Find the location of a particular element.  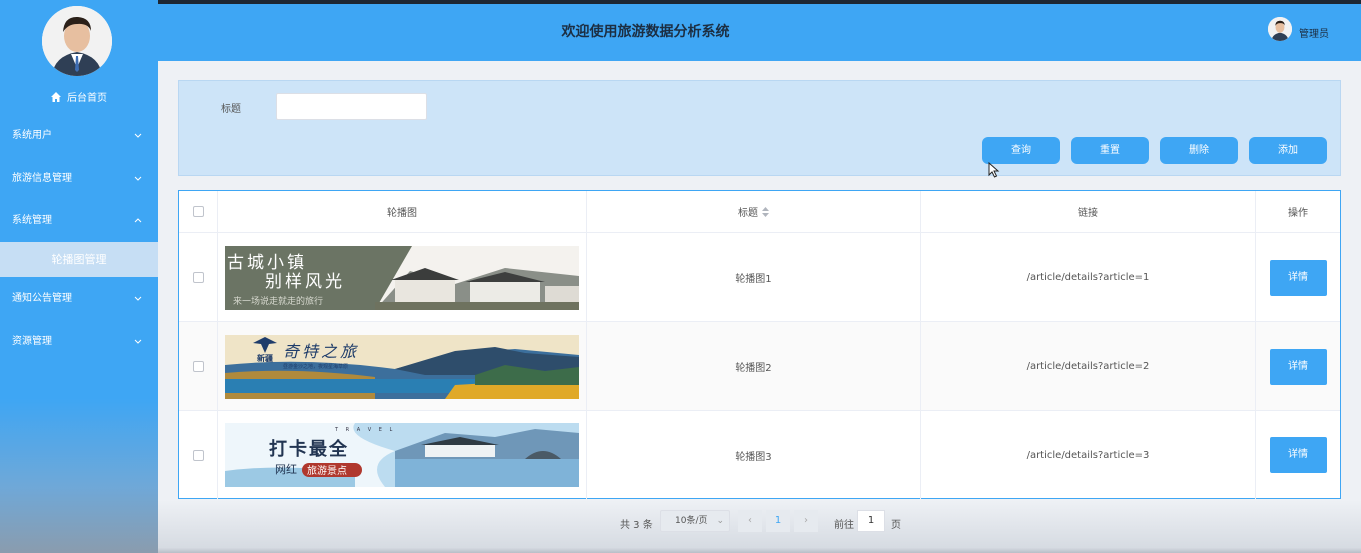

reset-button: 重置 is located at coordinates (1110, 150).